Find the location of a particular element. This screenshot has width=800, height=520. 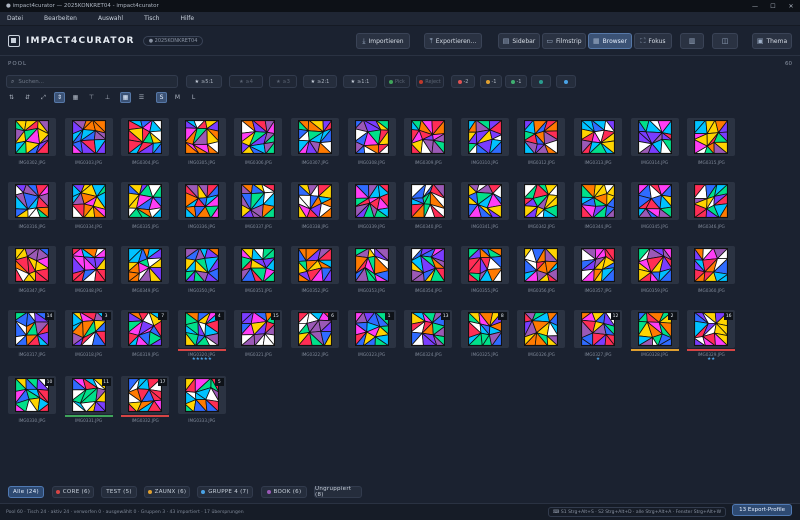

thumbnail-card: IMG0302.JPG is located at coordinates (32, 141).